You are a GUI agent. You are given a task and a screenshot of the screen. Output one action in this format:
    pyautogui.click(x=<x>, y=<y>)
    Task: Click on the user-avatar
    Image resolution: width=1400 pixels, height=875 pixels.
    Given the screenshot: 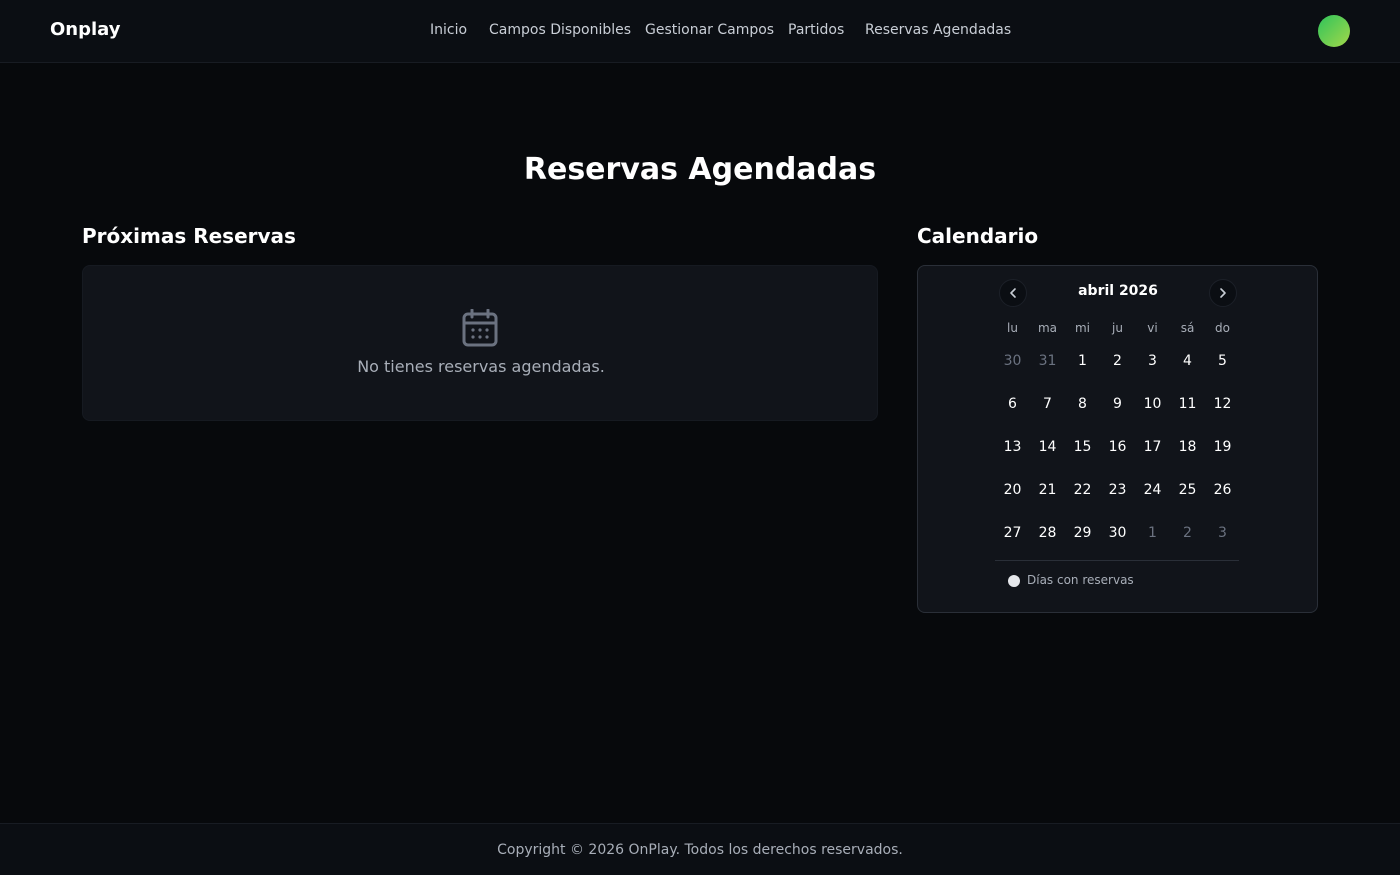 What is the action you would take?
    pyautogui.click(x=1334, y=31)
    